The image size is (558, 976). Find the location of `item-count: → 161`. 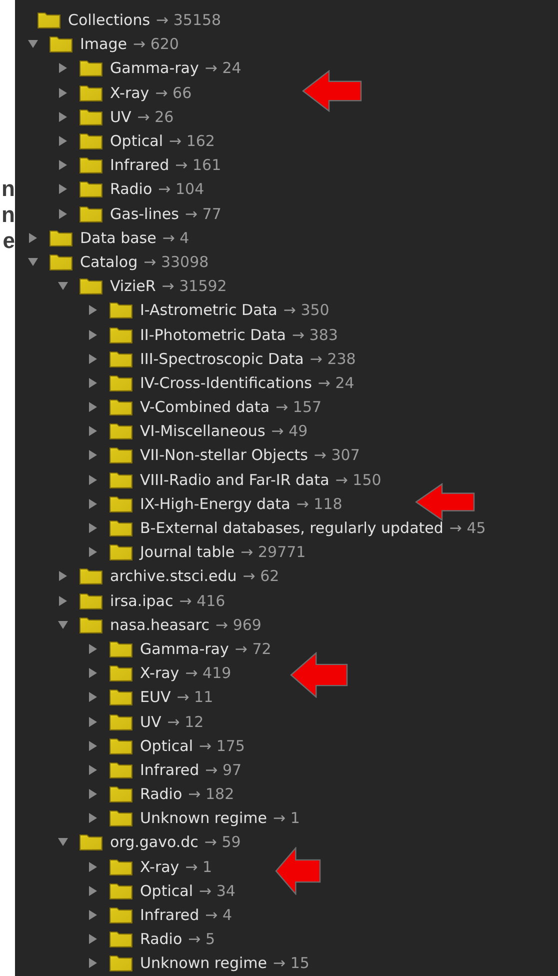

item-count: → 161 is located at coordinates (198, 165).